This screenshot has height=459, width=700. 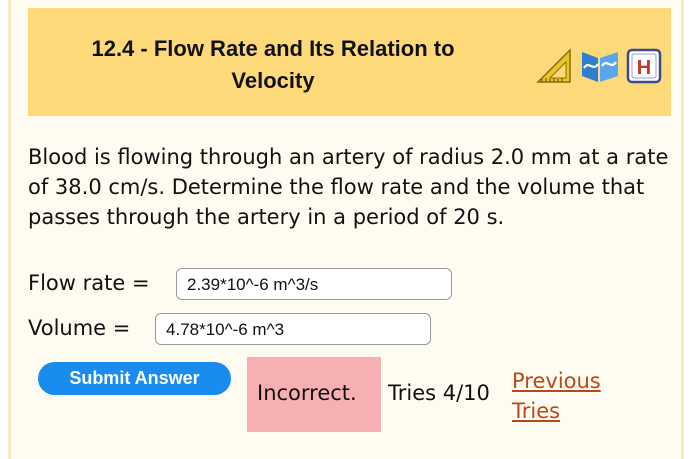 I want to click on book-wave-icon, so click(x=600, y=66).